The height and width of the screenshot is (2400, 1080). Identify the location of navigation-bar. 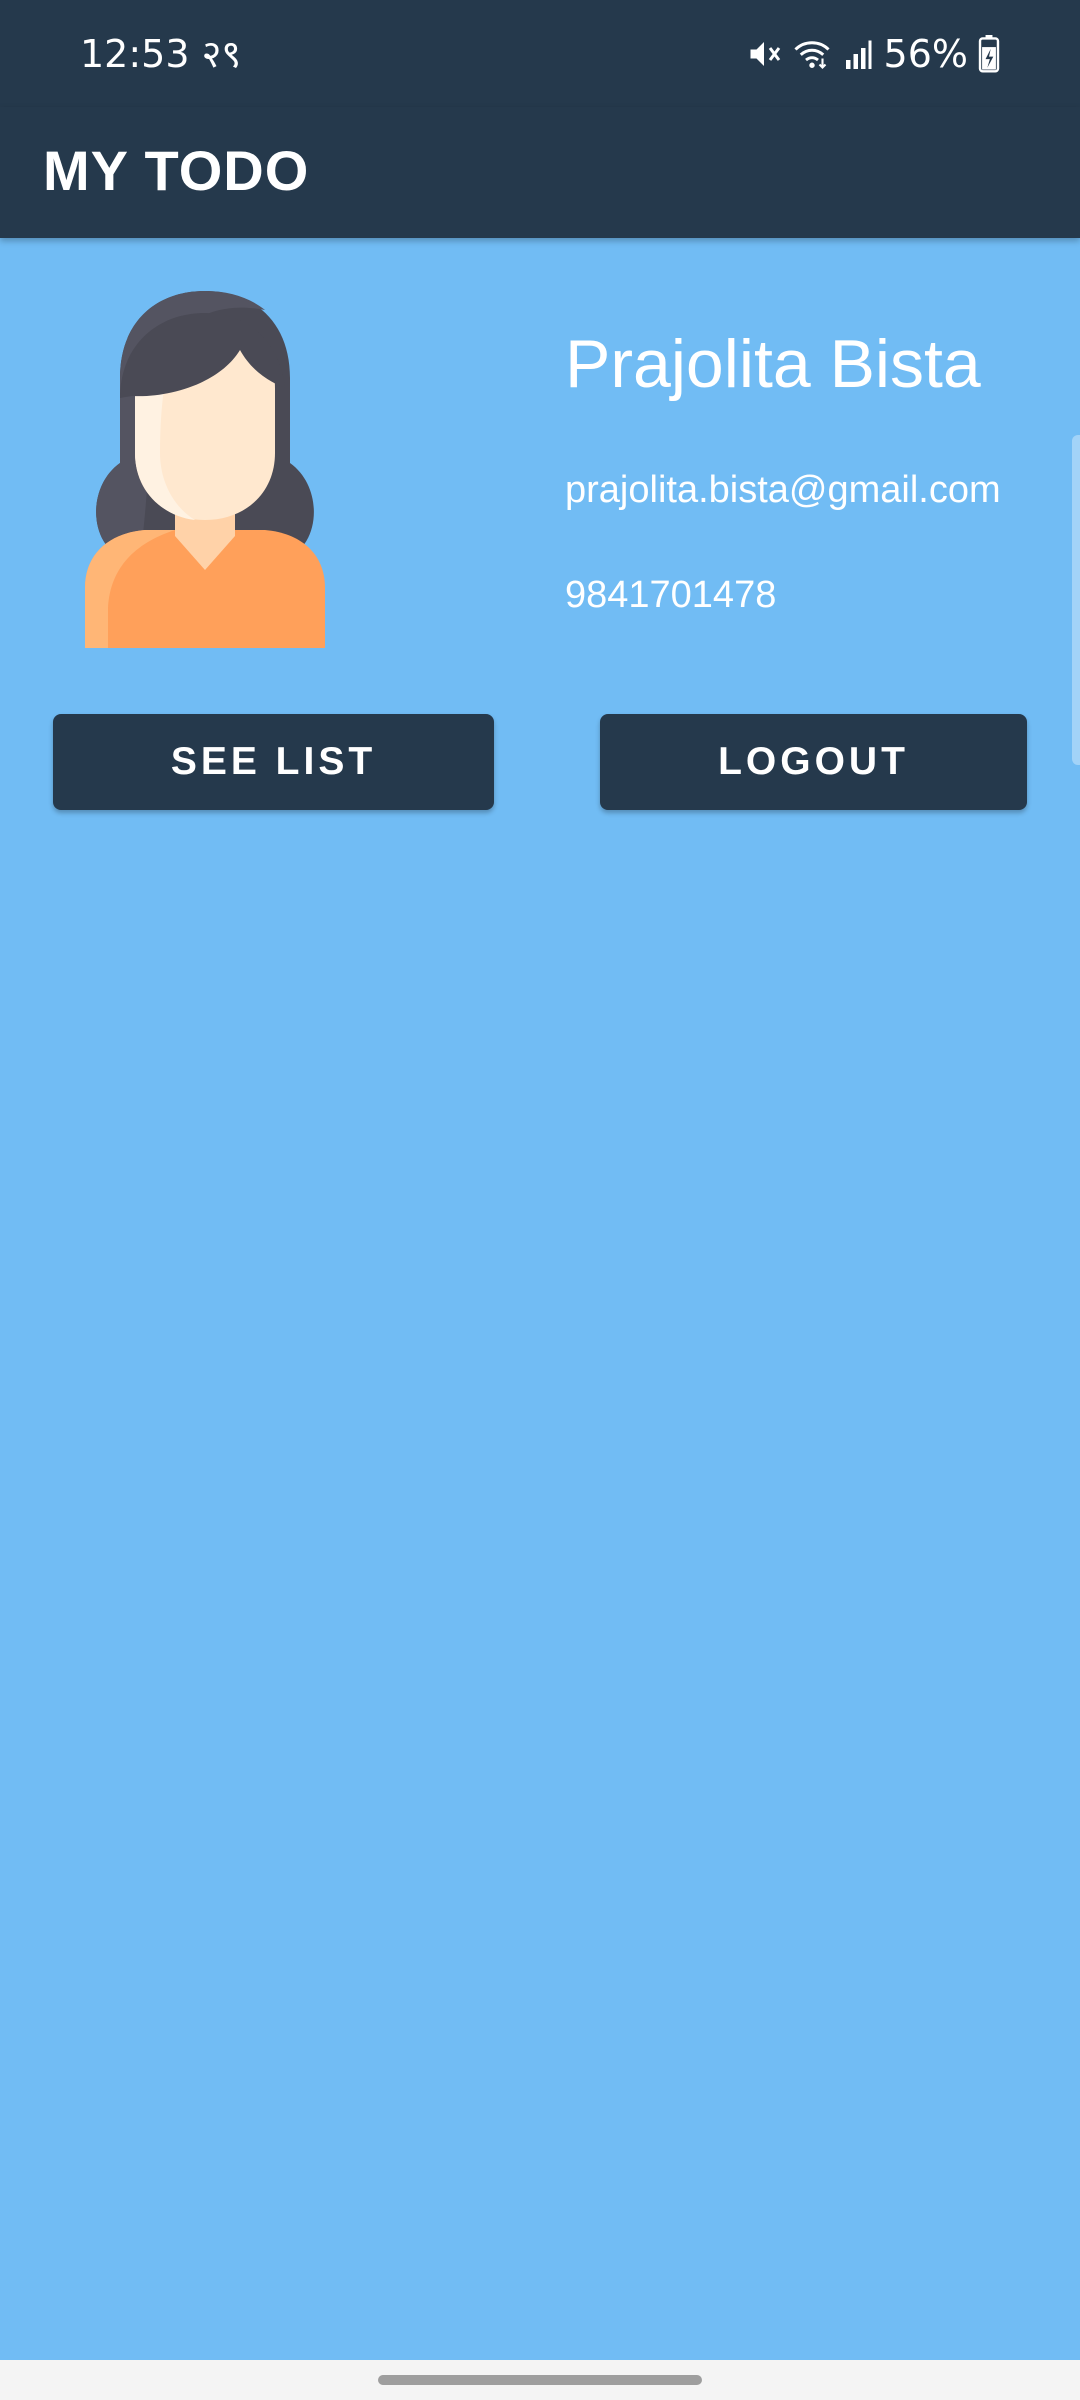
(540, 2380).